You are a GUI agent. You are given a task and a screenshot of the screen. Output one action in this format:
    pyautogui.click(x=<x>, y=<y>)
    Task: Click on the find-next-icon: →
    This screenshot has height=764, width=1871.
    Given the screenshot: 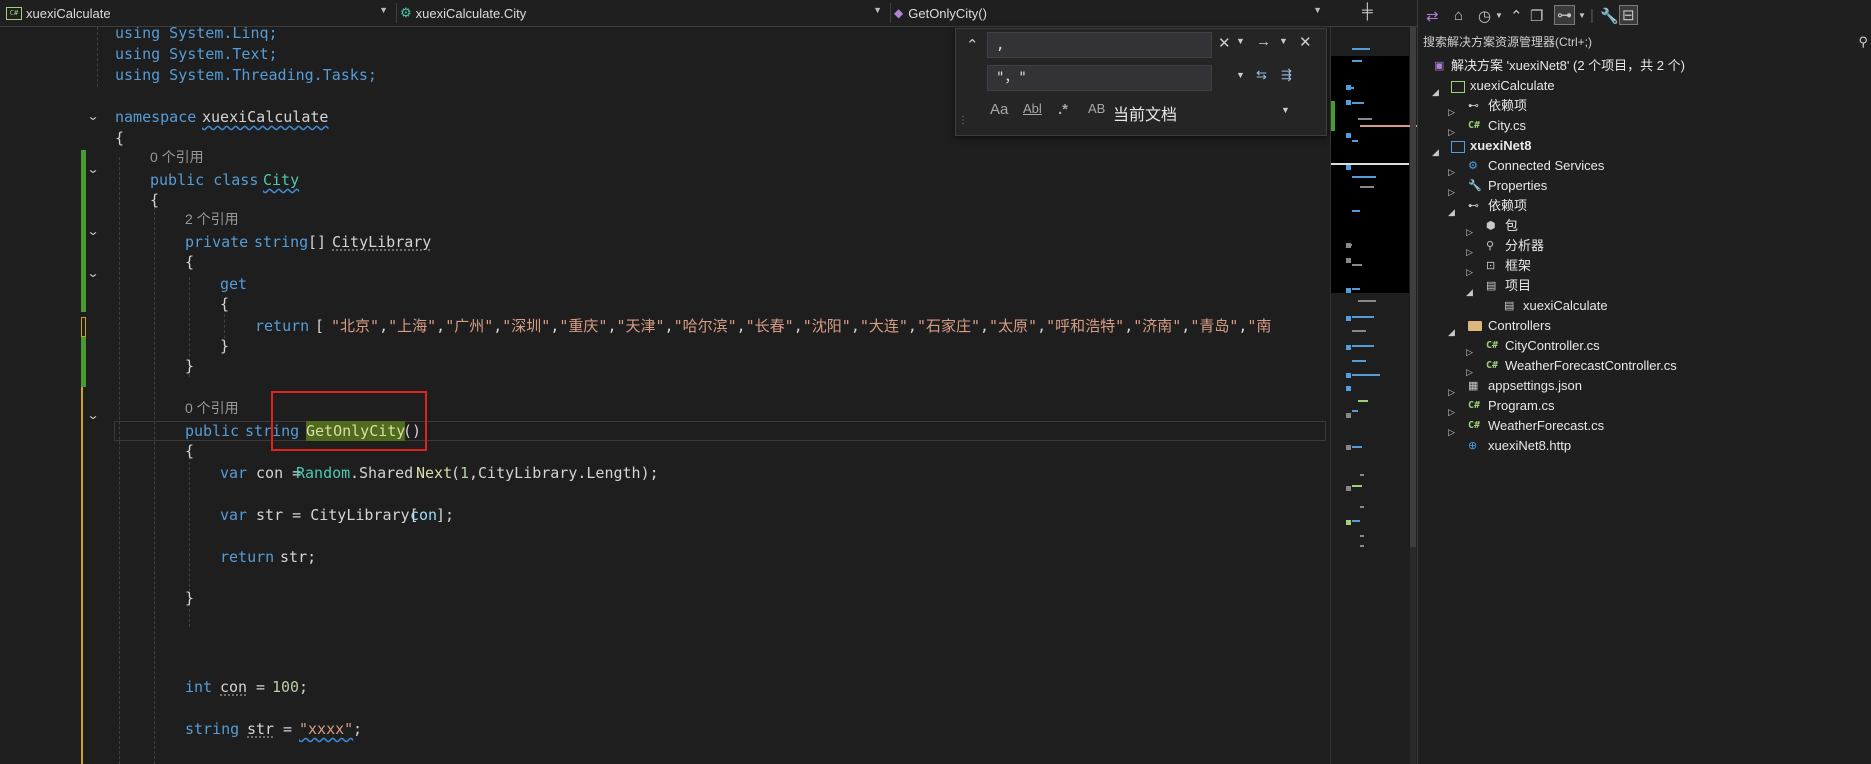 What is the action you would take?
    pyautogui.click(x=1263, y=41)
    